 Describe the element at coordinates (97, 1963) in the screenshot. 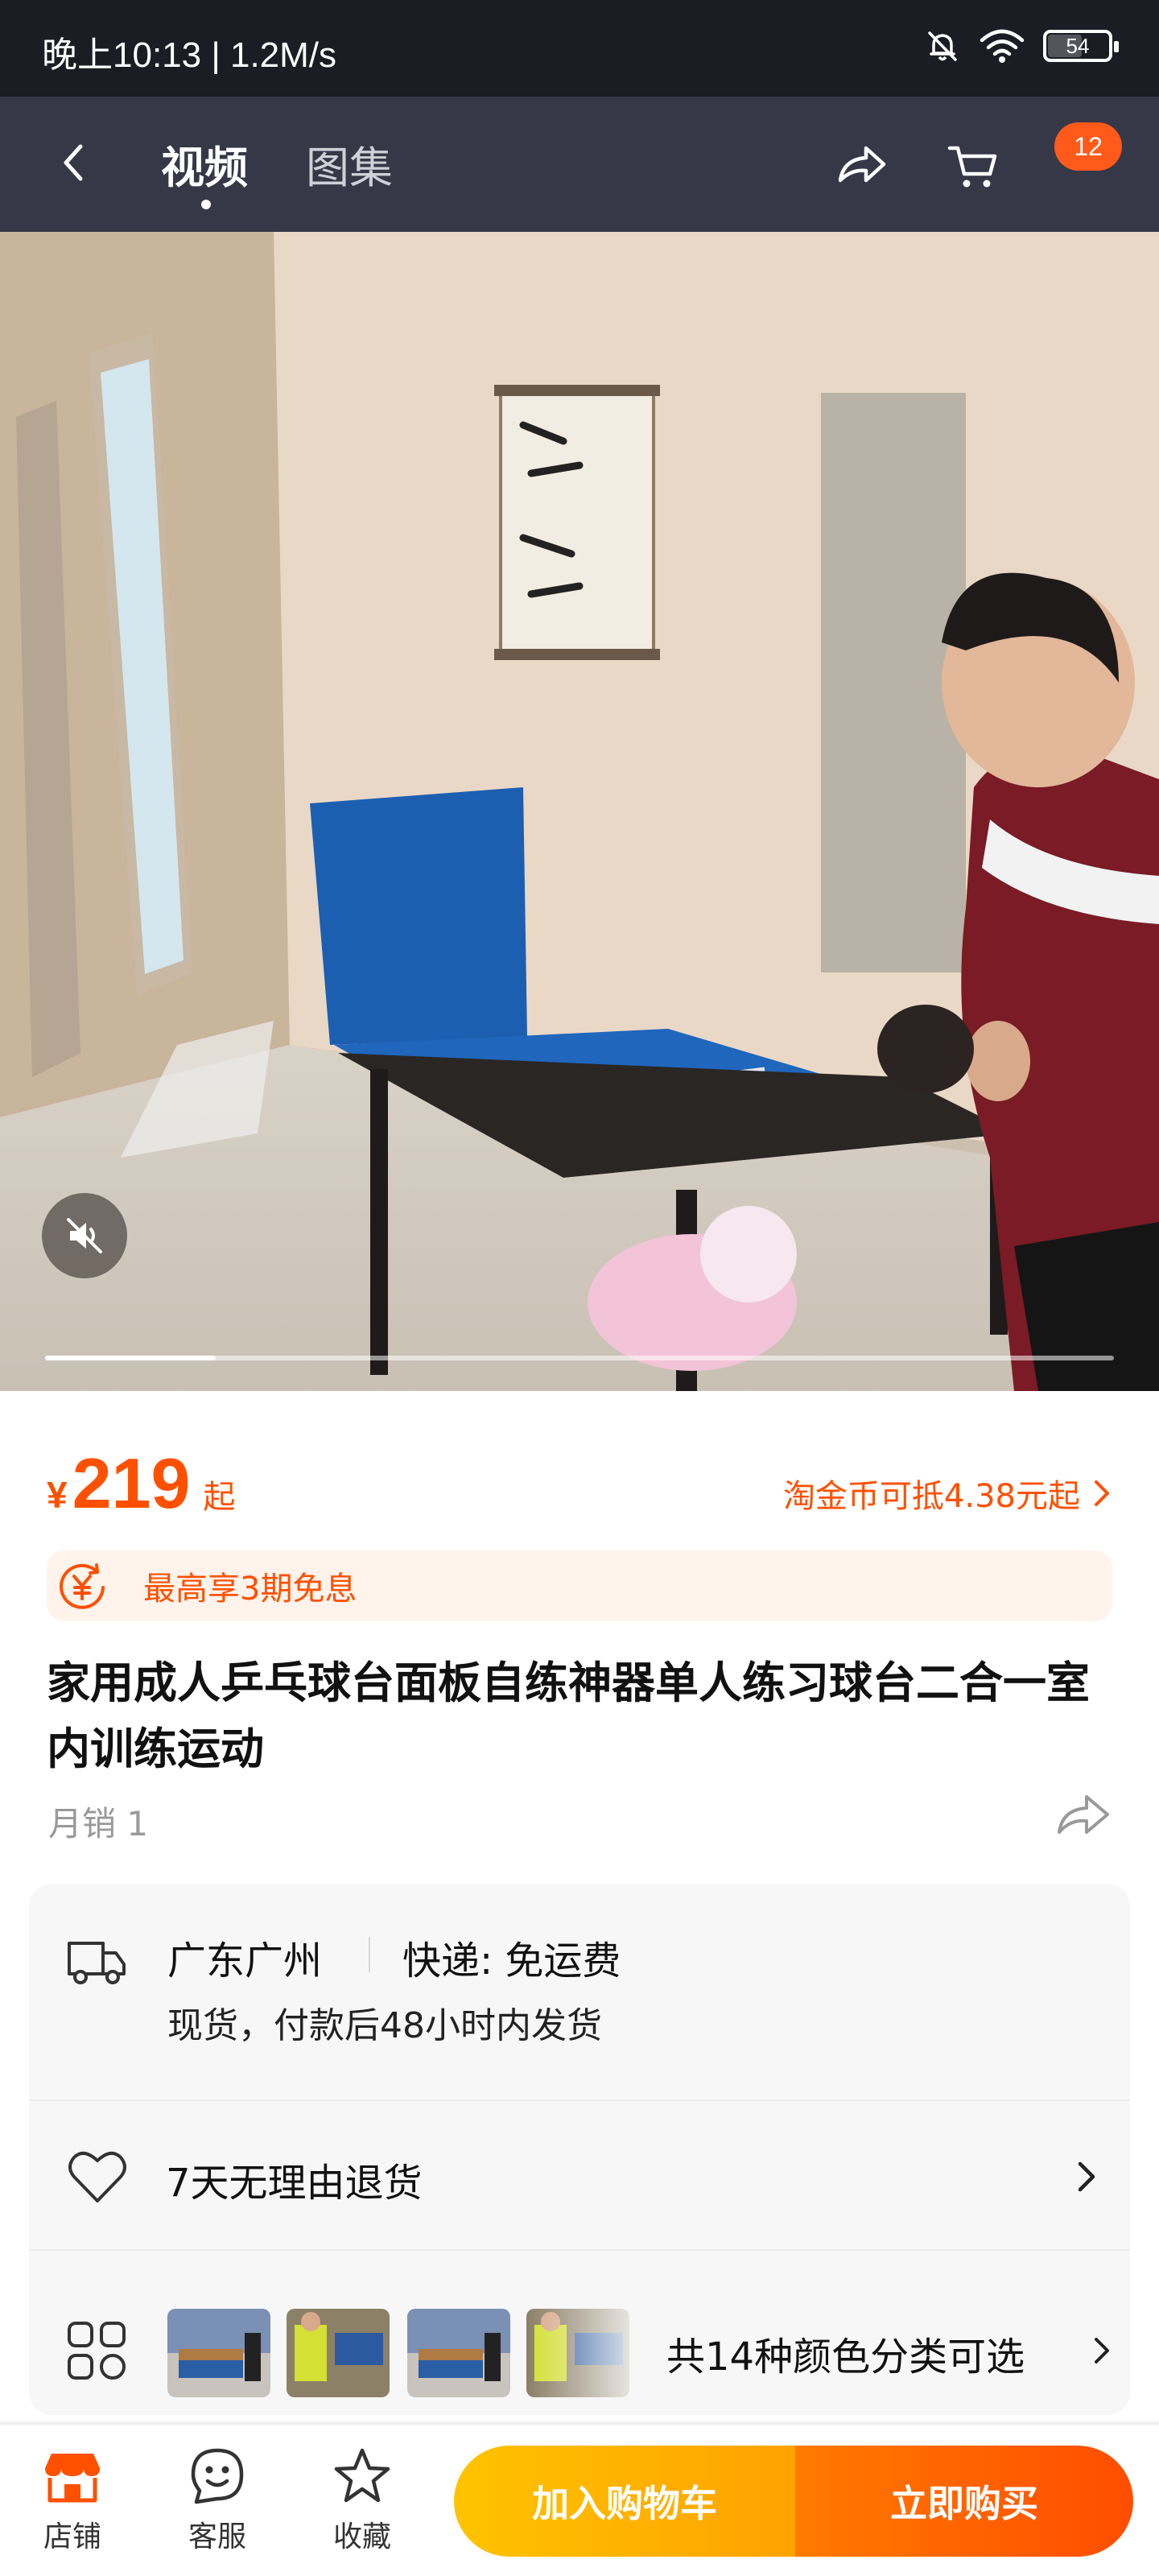

I see `delivery-truck-icon` at that location.